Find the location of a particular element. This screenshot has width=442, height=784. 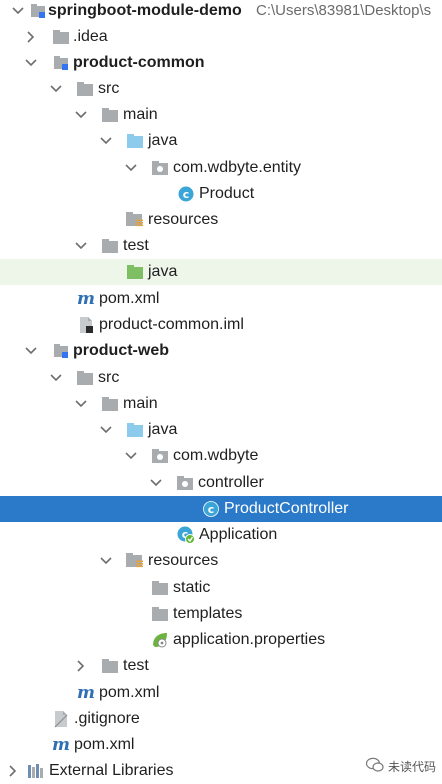

tree-row-product-controller: c ProductController is located at coordinates (221, 509).